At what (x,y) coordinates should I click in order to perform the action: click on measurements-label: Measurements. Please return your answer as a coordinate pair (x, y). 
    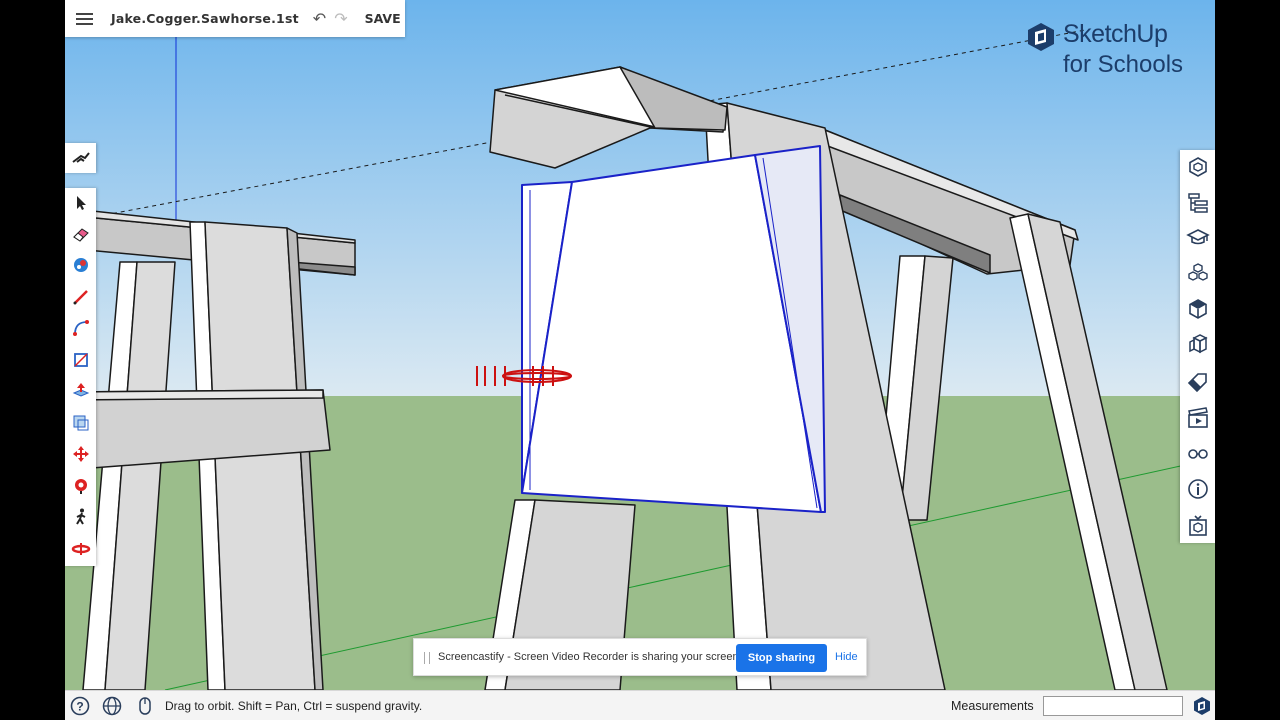
    Looking at the image, I should click on (992, 706).